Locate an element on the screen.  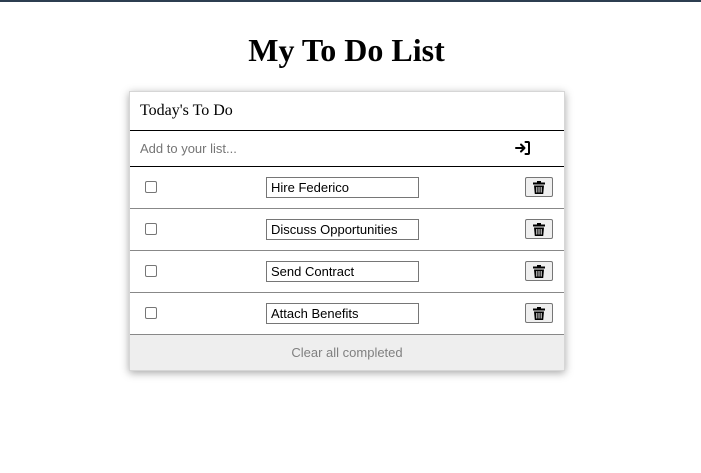
item-text-field: Send Contract is located at coordinates (342, 271).